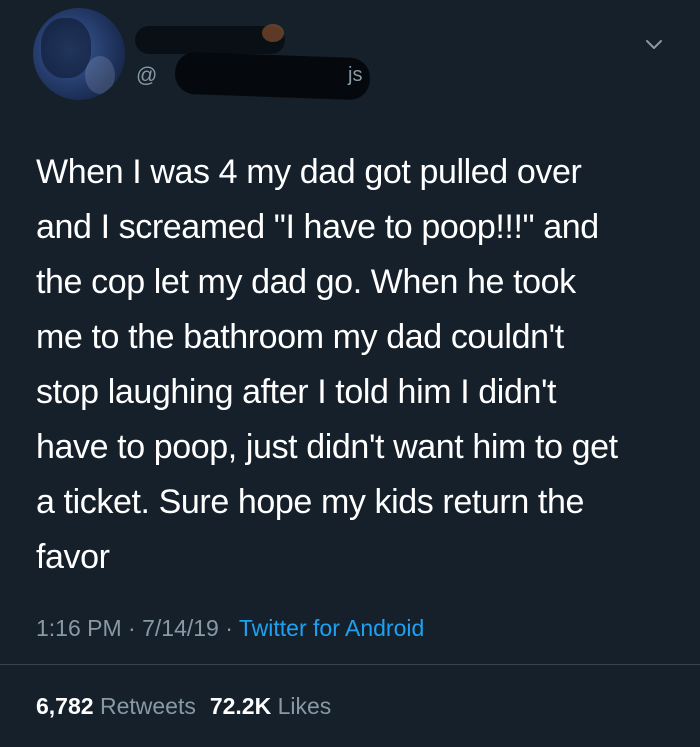 The width and height of the screenshot is (700, 747). What do you see at coordinates (100, 75) in the screenshot?
I see `avatar-highlight` at bounding box center [100, 75].